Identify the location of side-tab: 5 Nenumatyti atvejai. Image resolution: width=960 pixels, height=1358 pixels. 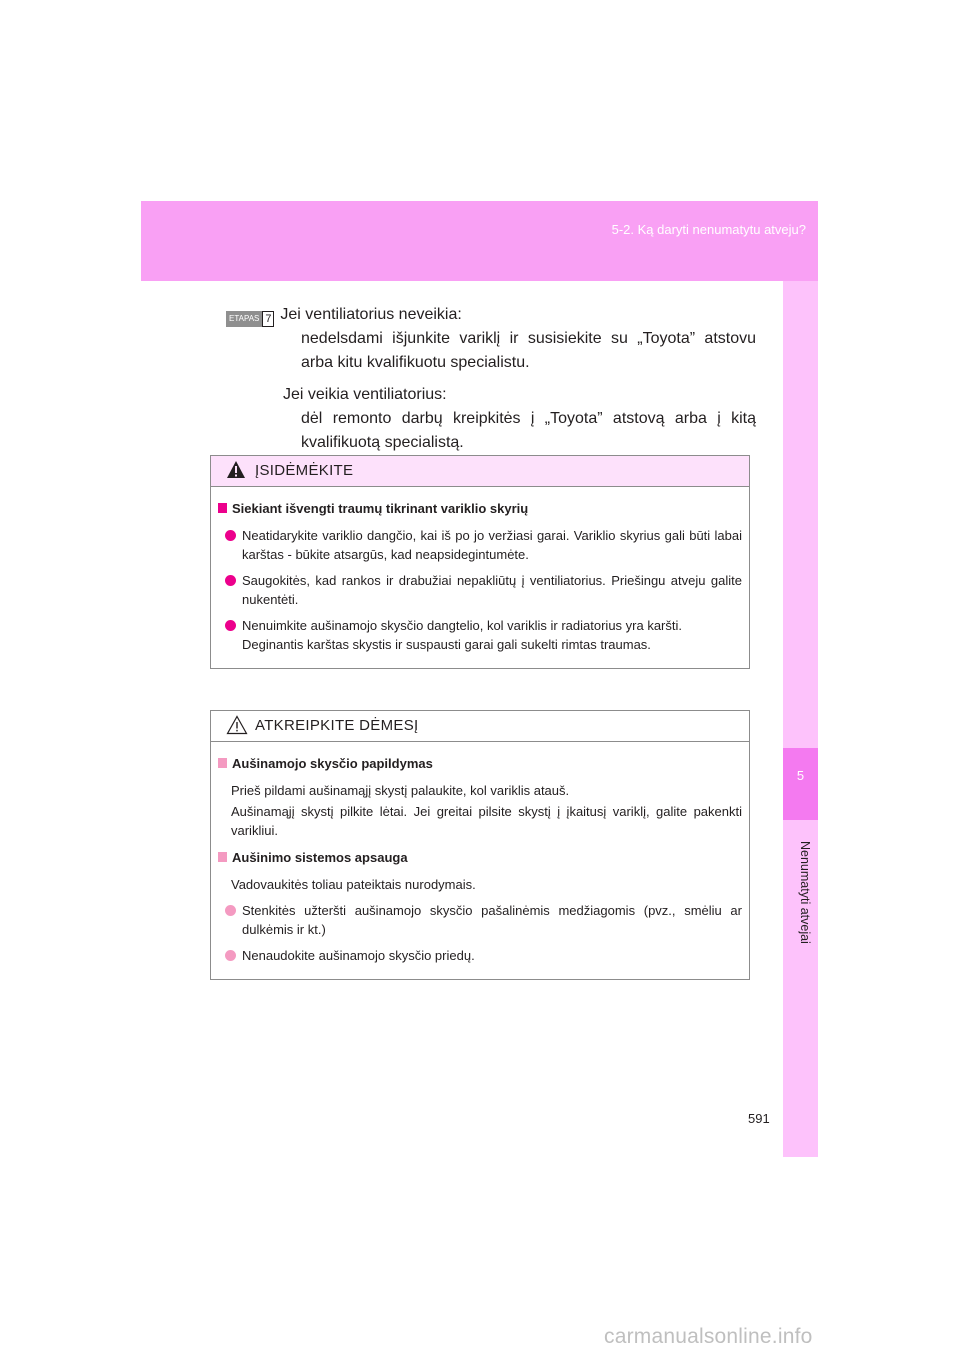
(800, 719).